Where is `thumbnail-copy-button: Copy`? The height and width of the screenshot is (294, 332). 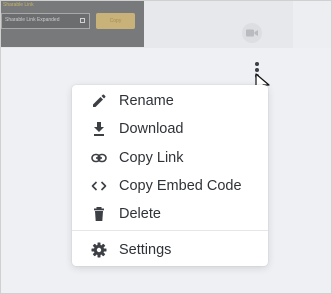
thumbnail-copy-button: Copy is located at coordinates (115, 21).